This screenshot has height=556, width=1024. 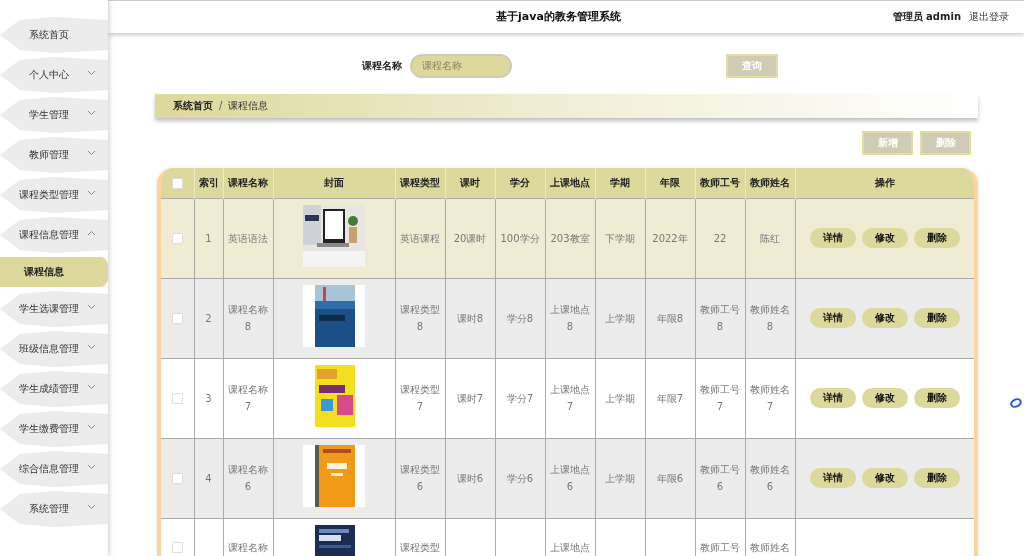 What do you see at coordinates (334, 183) in the screenshot?
I see `column-header: 封面` at bounding box center [334, 183].